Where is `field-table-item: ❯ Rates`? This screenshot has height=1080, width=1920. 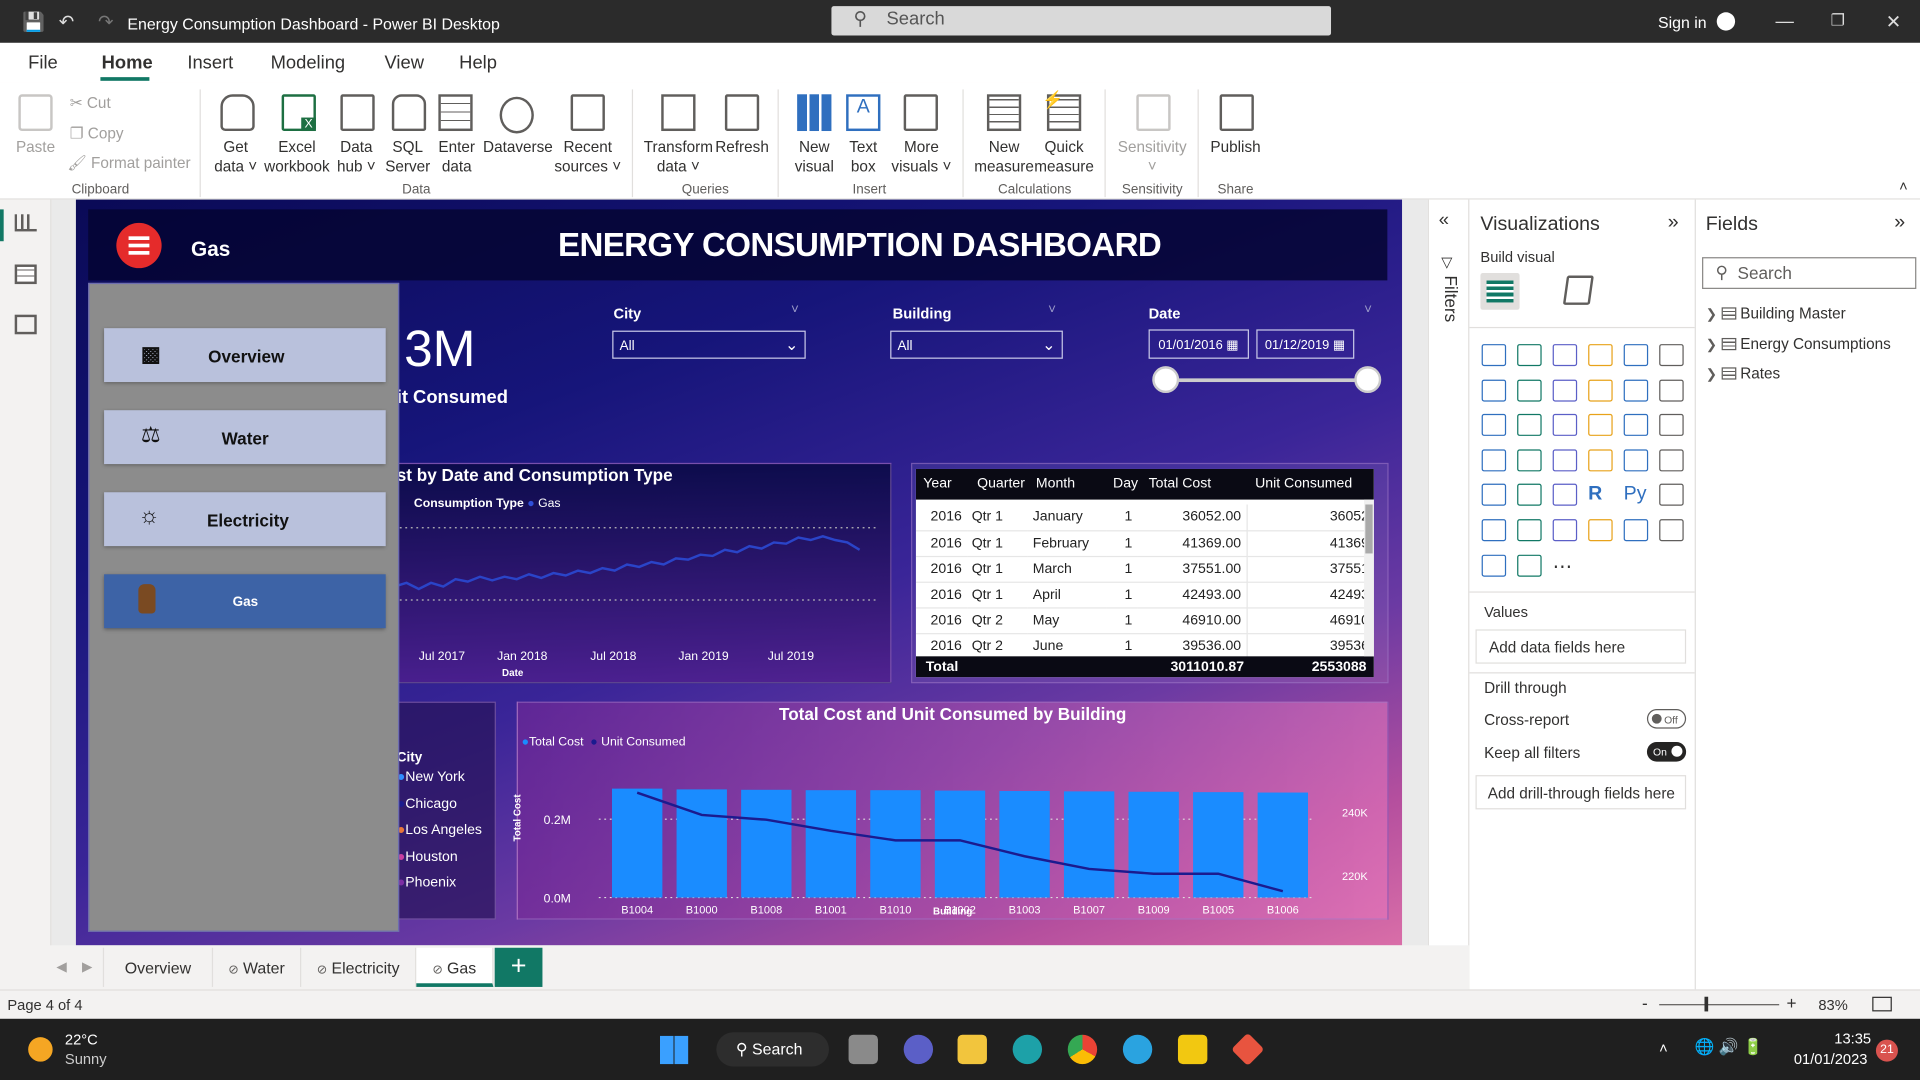
field-table-item: ❯ Rates is located at coordinates (1743, 373).